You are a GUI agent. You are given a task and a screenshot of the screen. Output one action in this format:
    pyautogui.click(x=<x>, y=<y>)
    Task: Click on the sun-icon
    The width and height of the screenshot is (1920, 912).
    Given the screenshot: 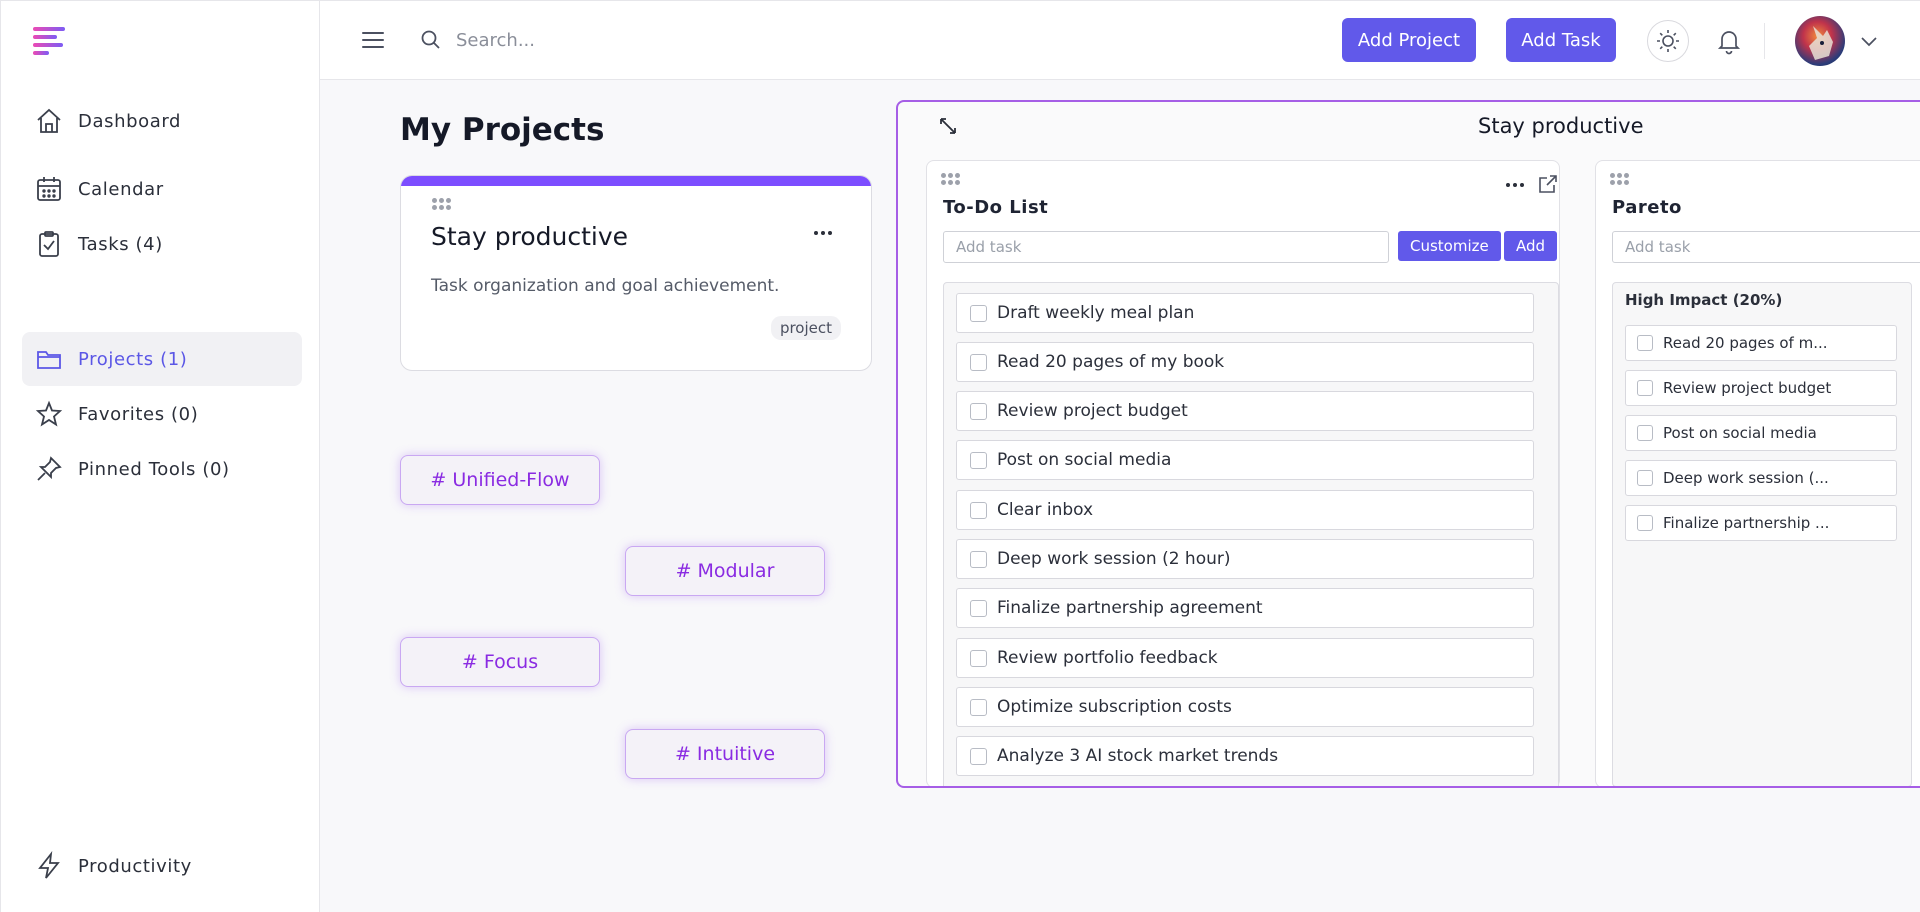 What is the action you would take?
    pyautogui.click(x=1668, y=41)
    